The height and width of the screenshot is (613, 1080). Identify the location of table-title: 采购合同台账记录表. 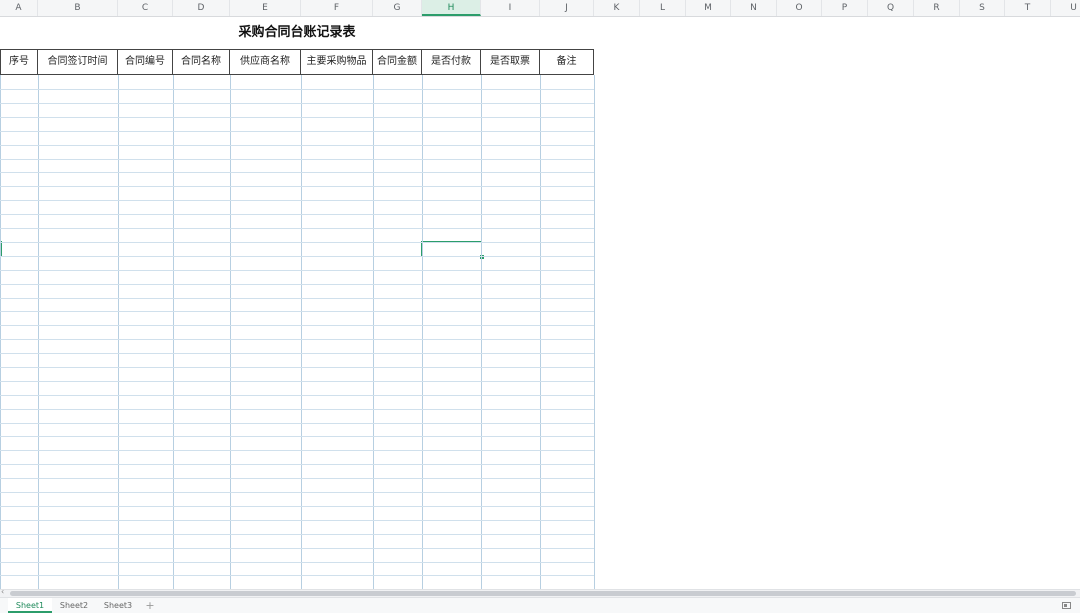
(297, 33).